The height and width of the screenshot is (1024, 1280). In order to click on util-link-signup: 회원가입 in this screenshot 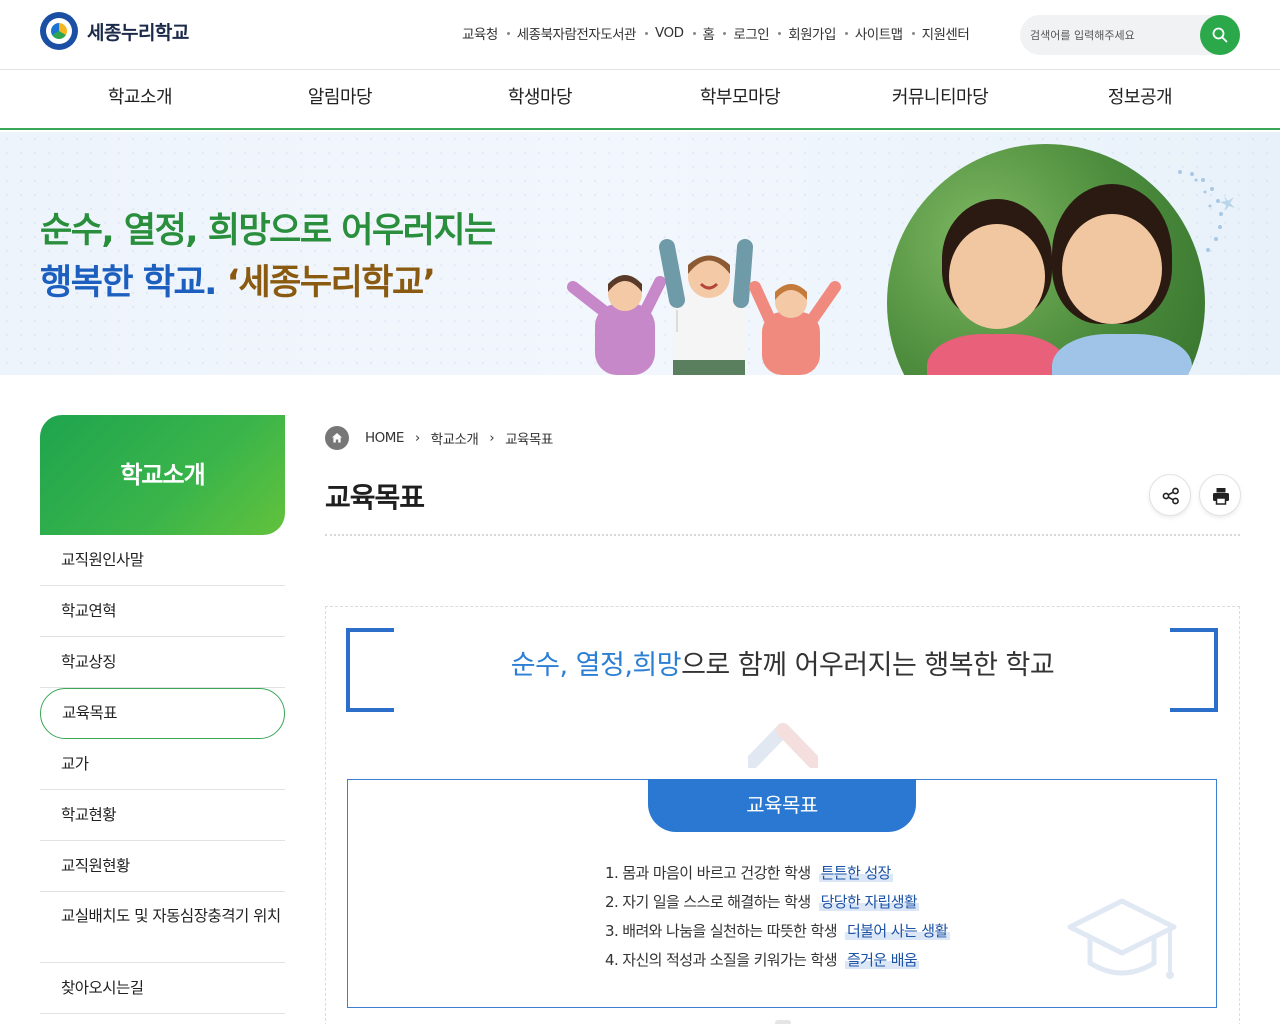, I will do `click(802, 33)`.